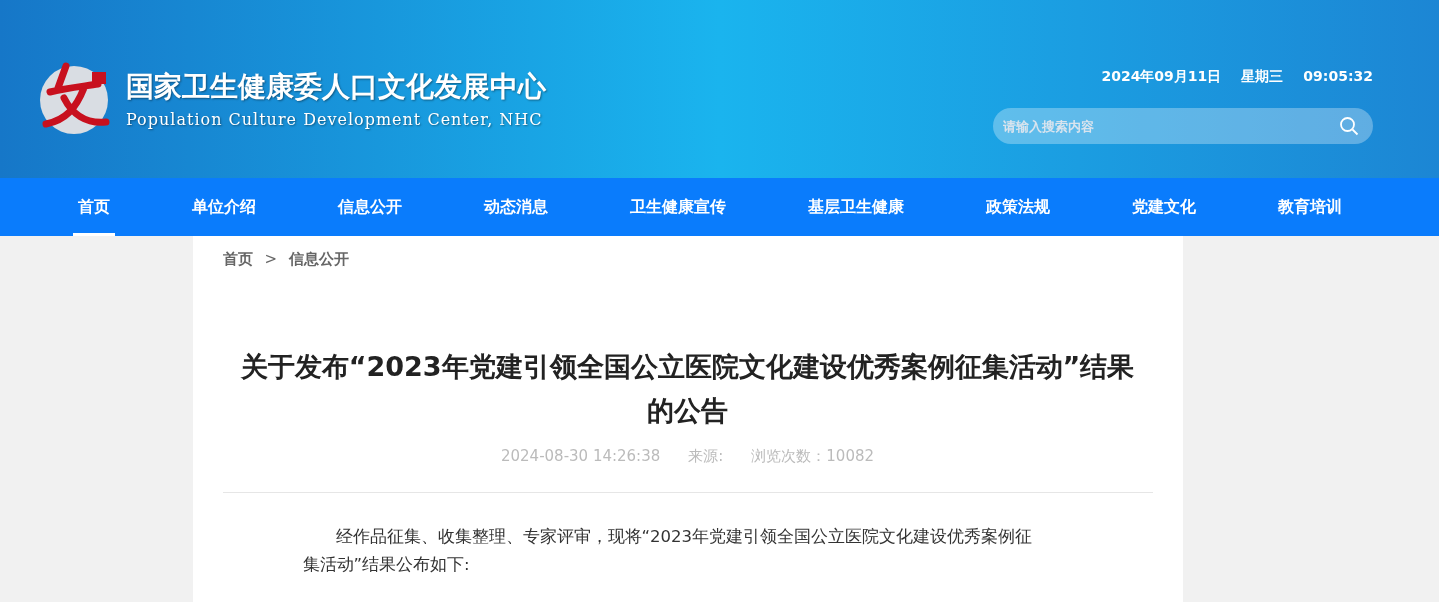 The image size is (1439, 602). I want to click on nav-tab: 单位介绍, so click(224, 207).